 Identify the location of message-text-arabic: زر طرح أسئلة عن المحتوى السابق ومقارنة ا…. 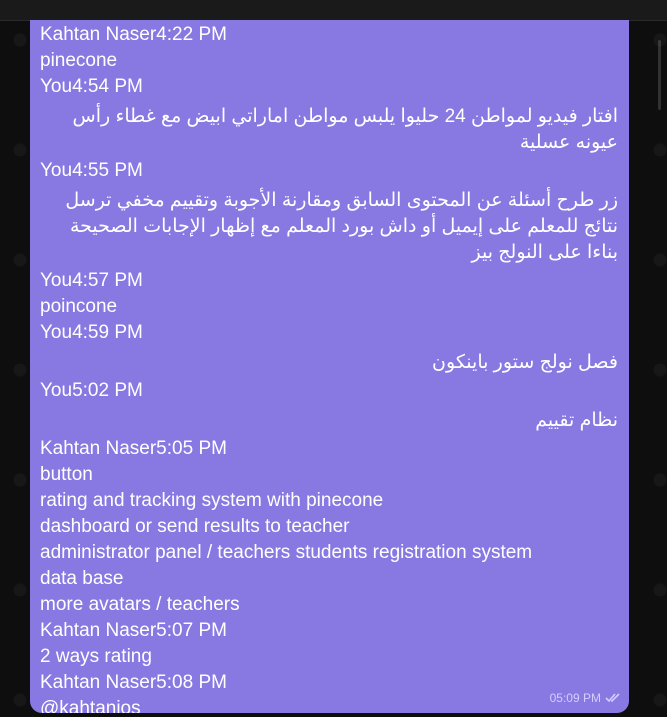
(341, 226).